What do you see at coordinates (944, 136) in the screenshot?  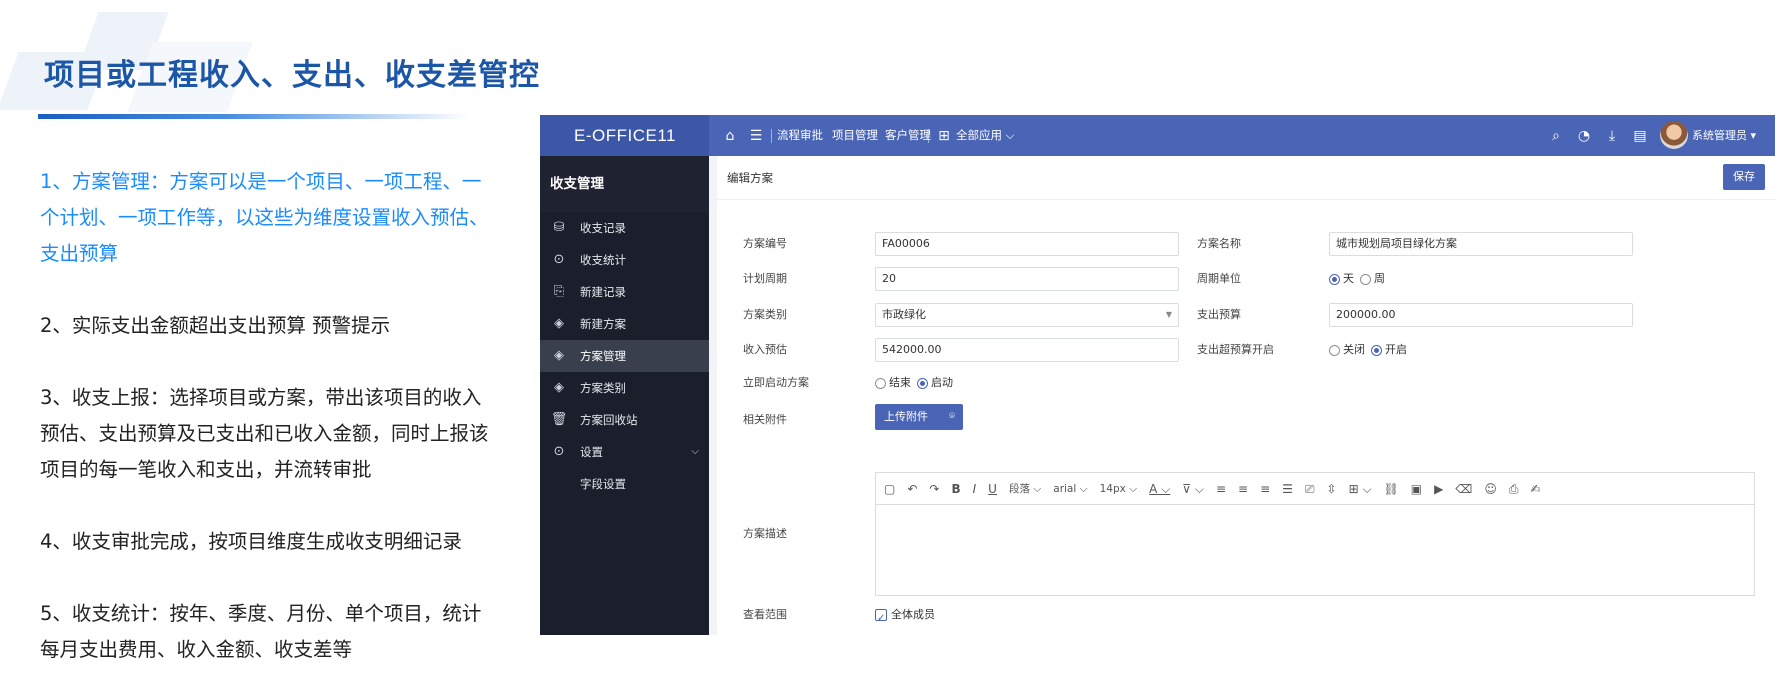 I see `grid-icon: ⊞` at bounding box center [944, 136].